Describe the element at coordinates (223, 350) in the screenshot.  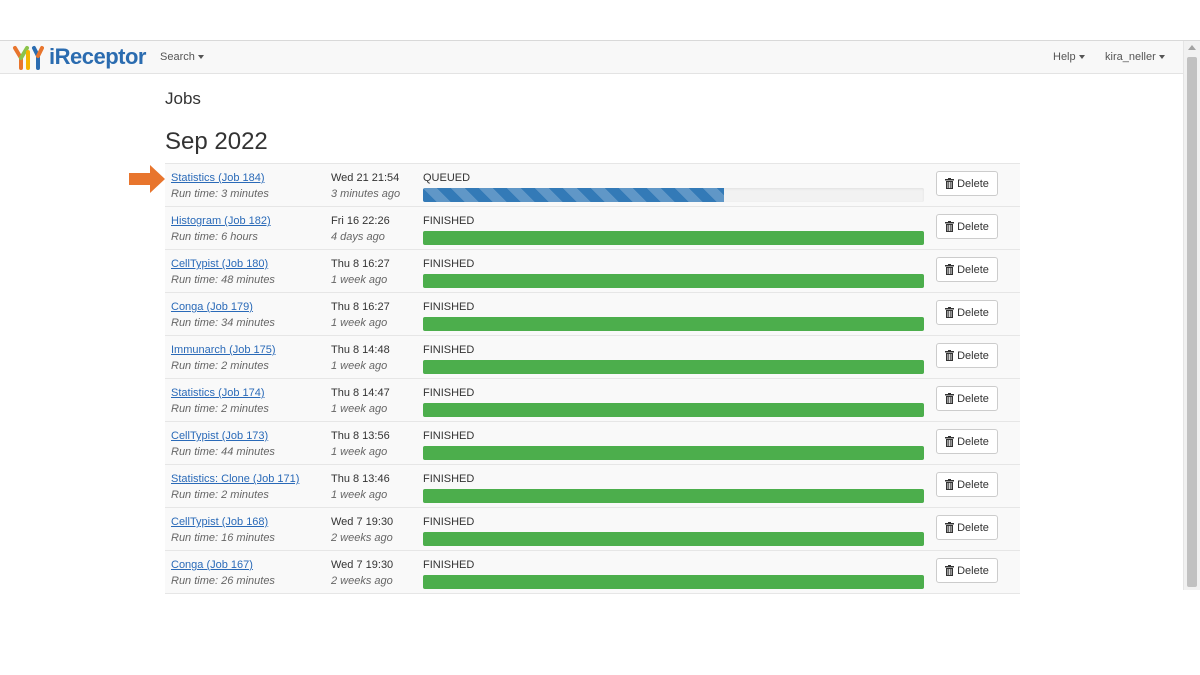
I see `job-link: Immunarch (Job 175)` at that location.